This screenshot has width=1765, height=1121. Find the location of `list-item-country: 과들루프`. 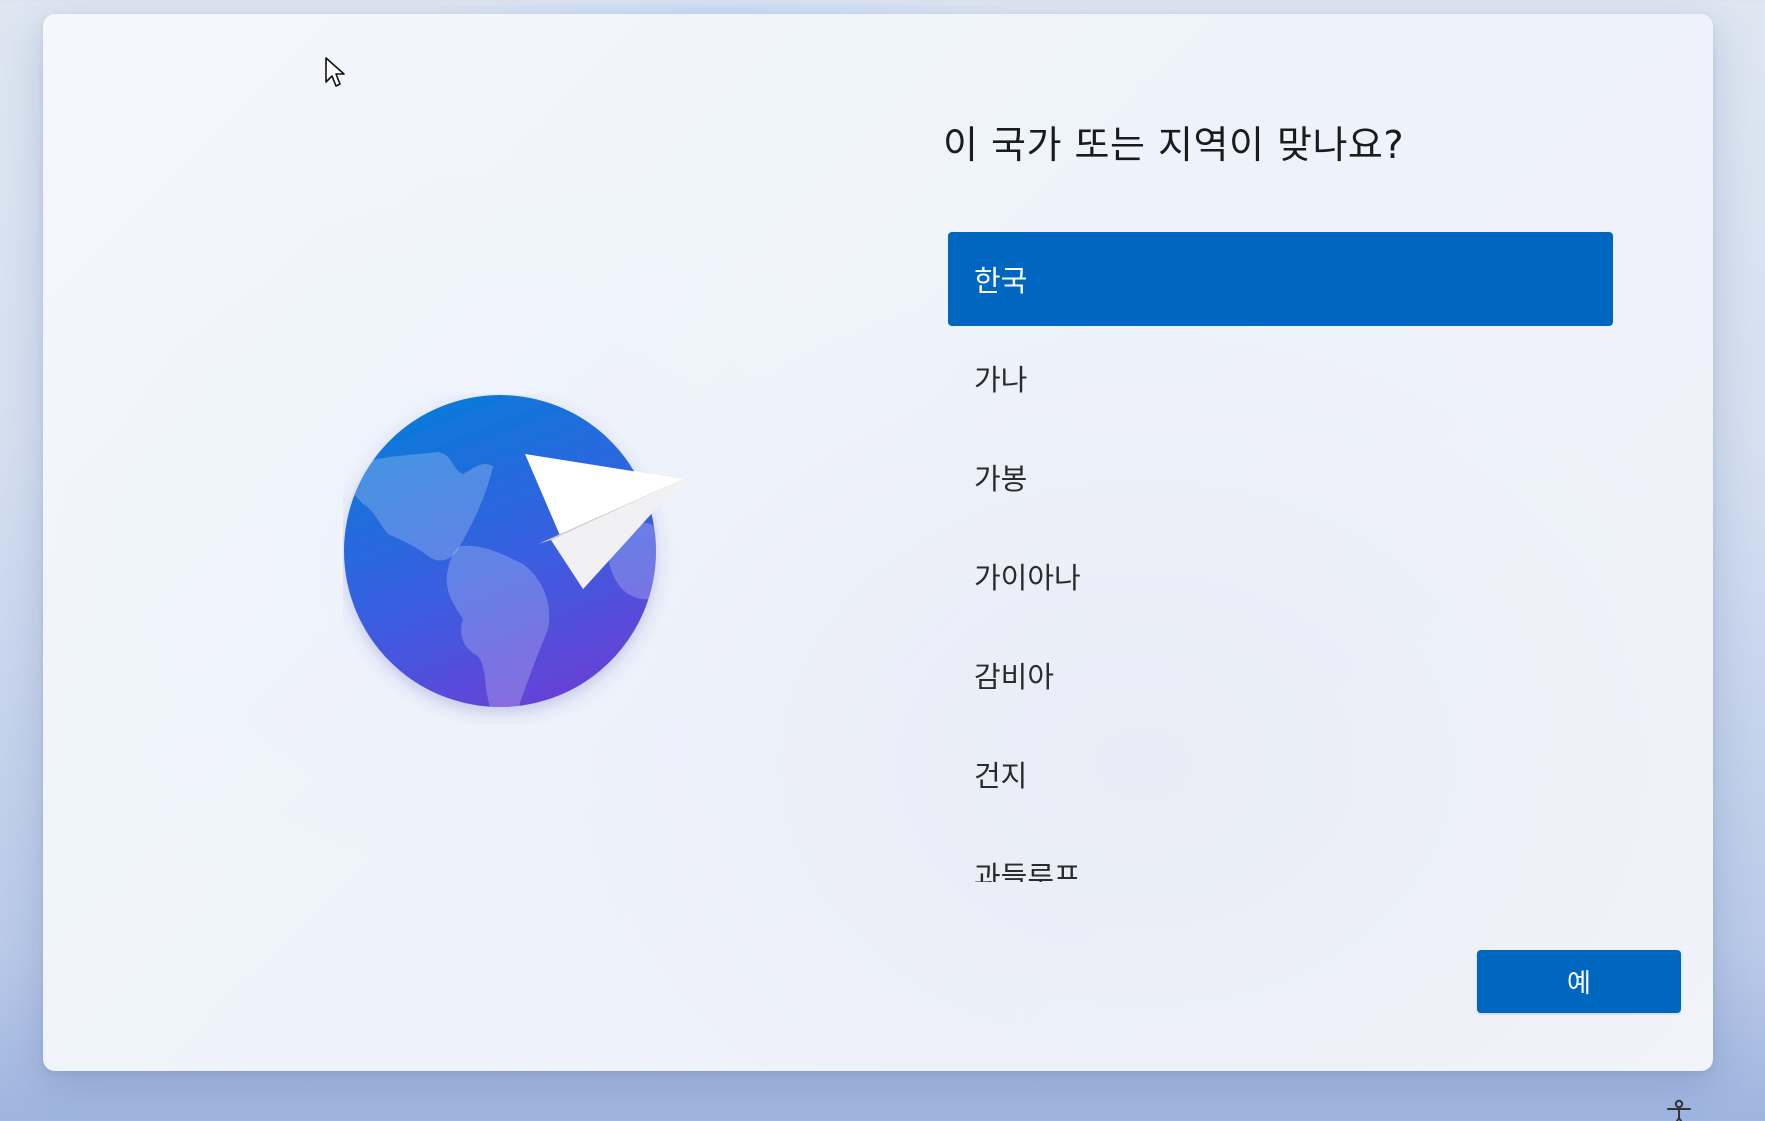

list-item-country: 과들루프 is located at coordinates (1280, 854).